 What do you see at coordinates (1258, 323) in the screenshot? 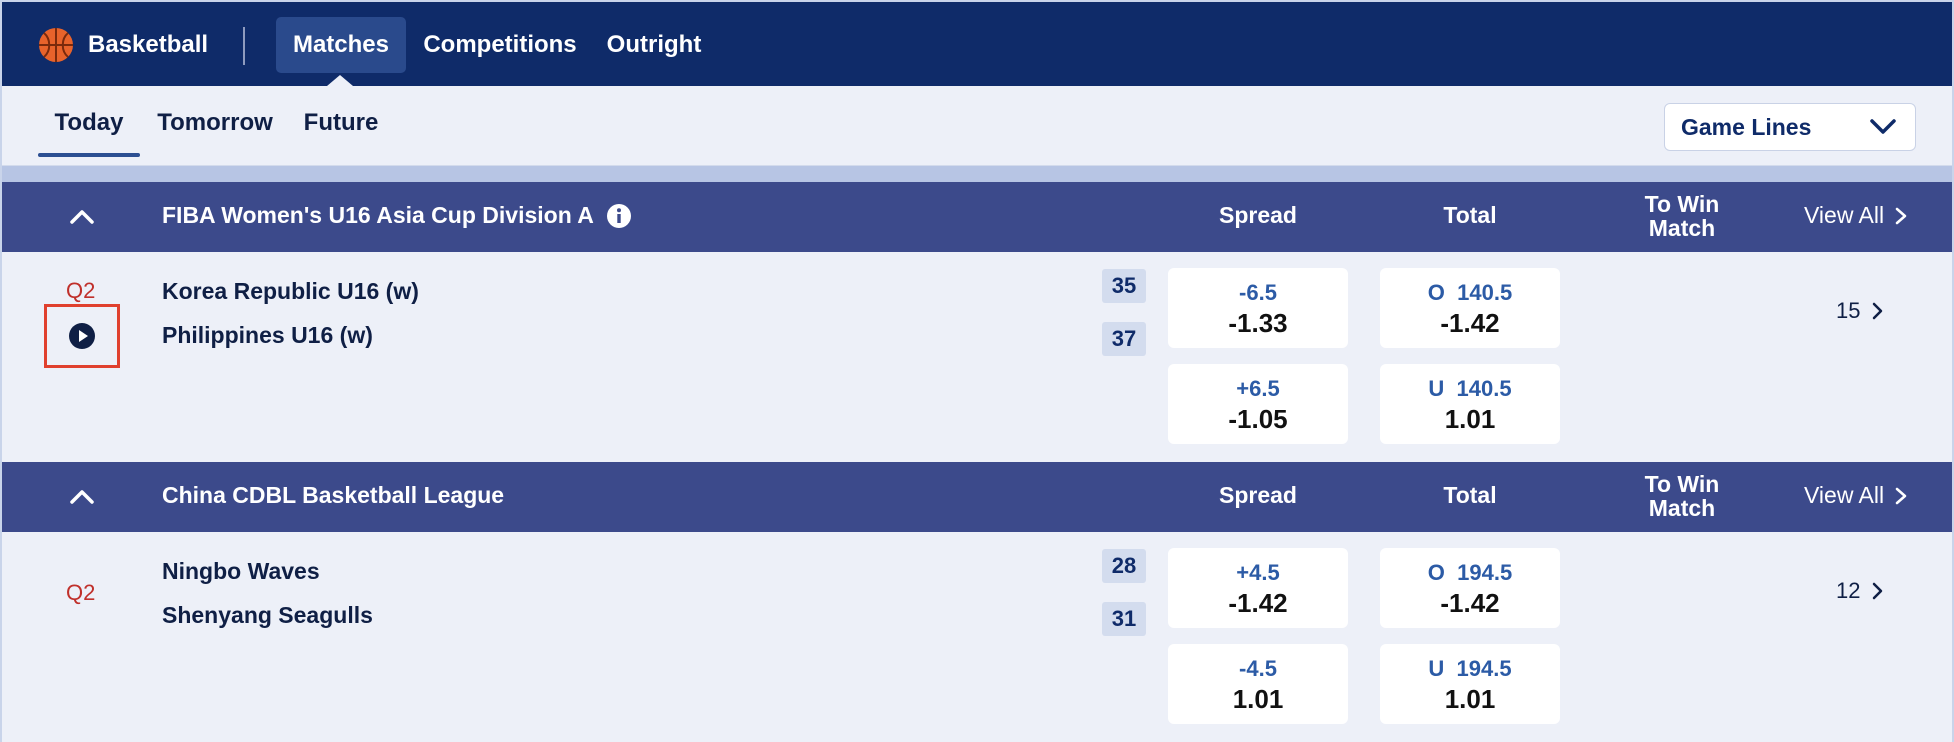
I see `odd-price: -1.33` at bounding box center [1258, 323].